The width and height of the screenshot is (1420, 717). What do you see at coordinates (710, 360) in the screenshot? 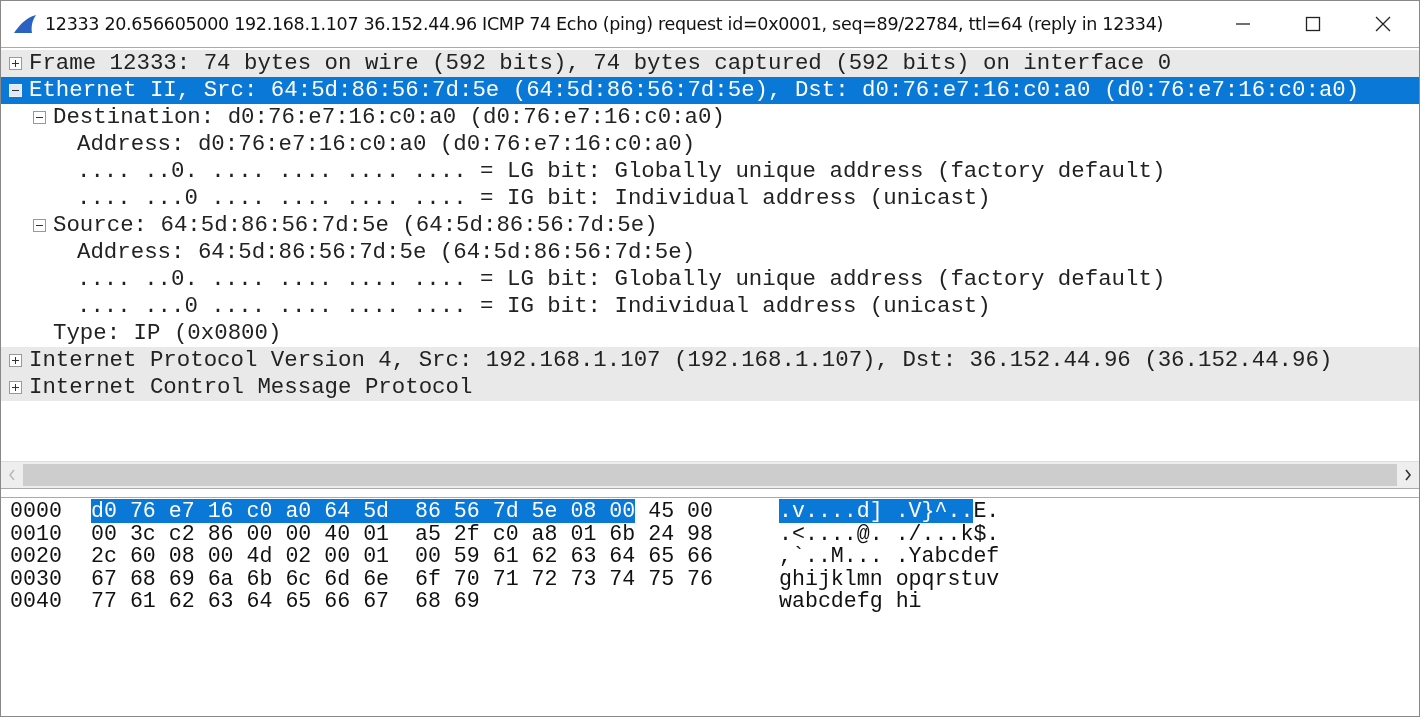
I see `tree-row: Internet Protocol Version 4, Src: 192.168.1.107 (192.168.1.107), Dst: 36.152.44.96 (36.152.44.96)` at bounding box center [710, 360].